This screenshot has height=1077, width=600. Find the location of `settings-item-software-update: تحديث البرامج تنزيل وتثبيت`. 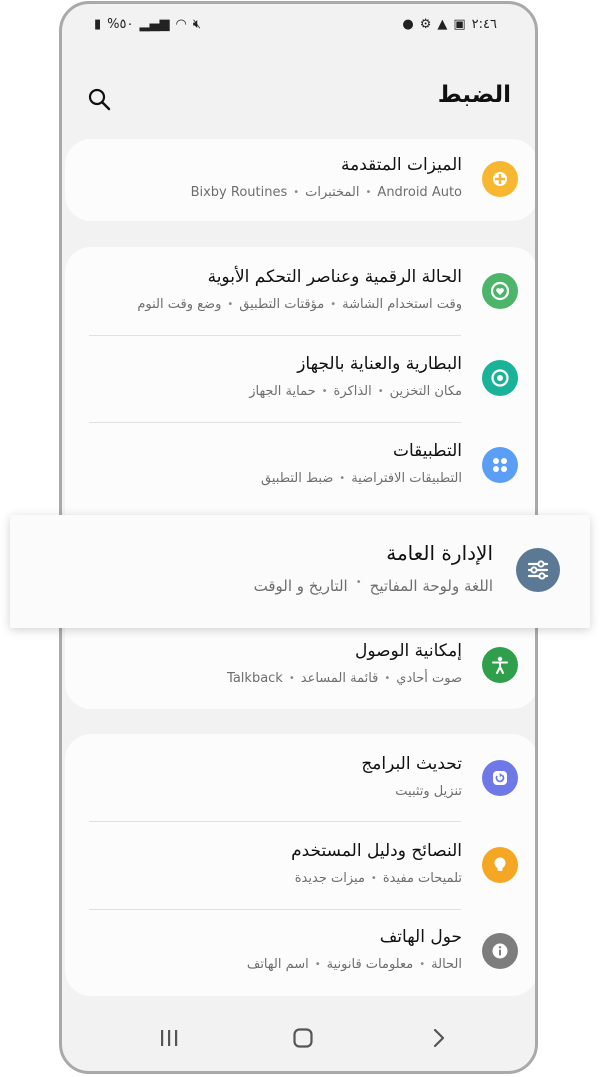

settings-item-software-update: تحديث البرامج تنزيل وتثبيت is located at coordinates (300, 777).